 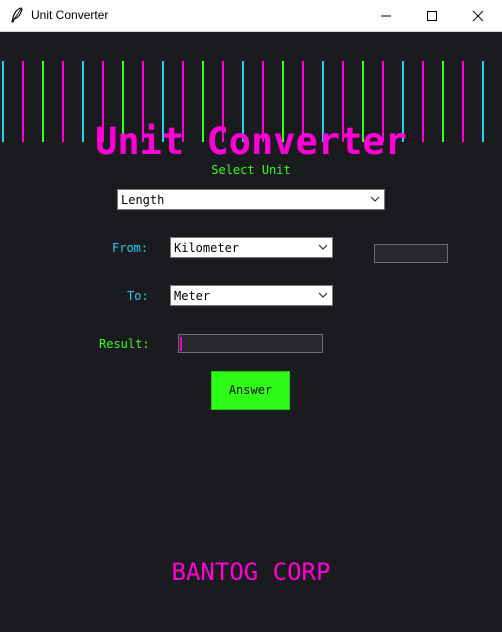 I want to click on footer-brand: BANTOG CORP, so click(x=251, y=572).